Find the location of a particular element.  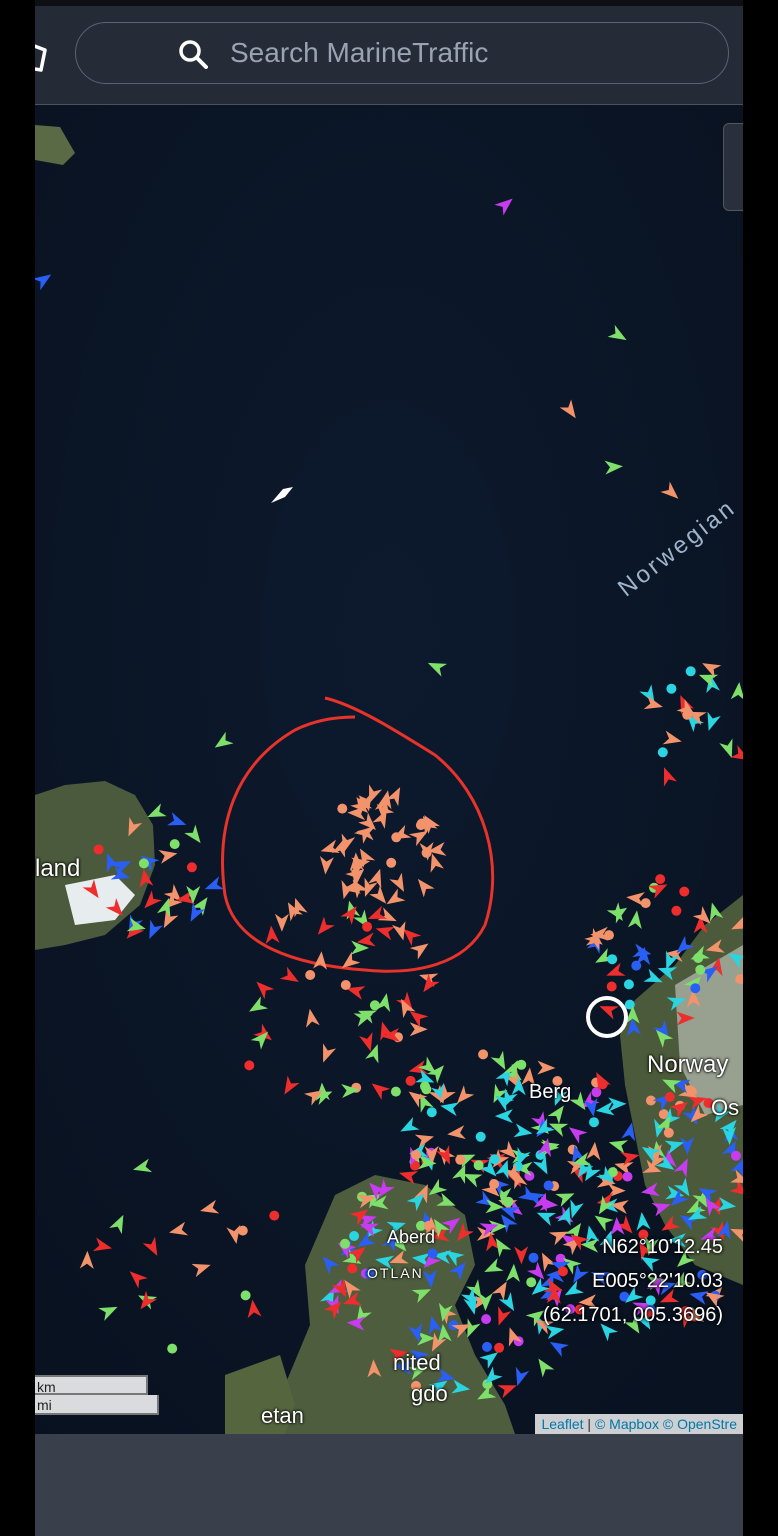

bottom-bar is located at coordinates (389, 1485).